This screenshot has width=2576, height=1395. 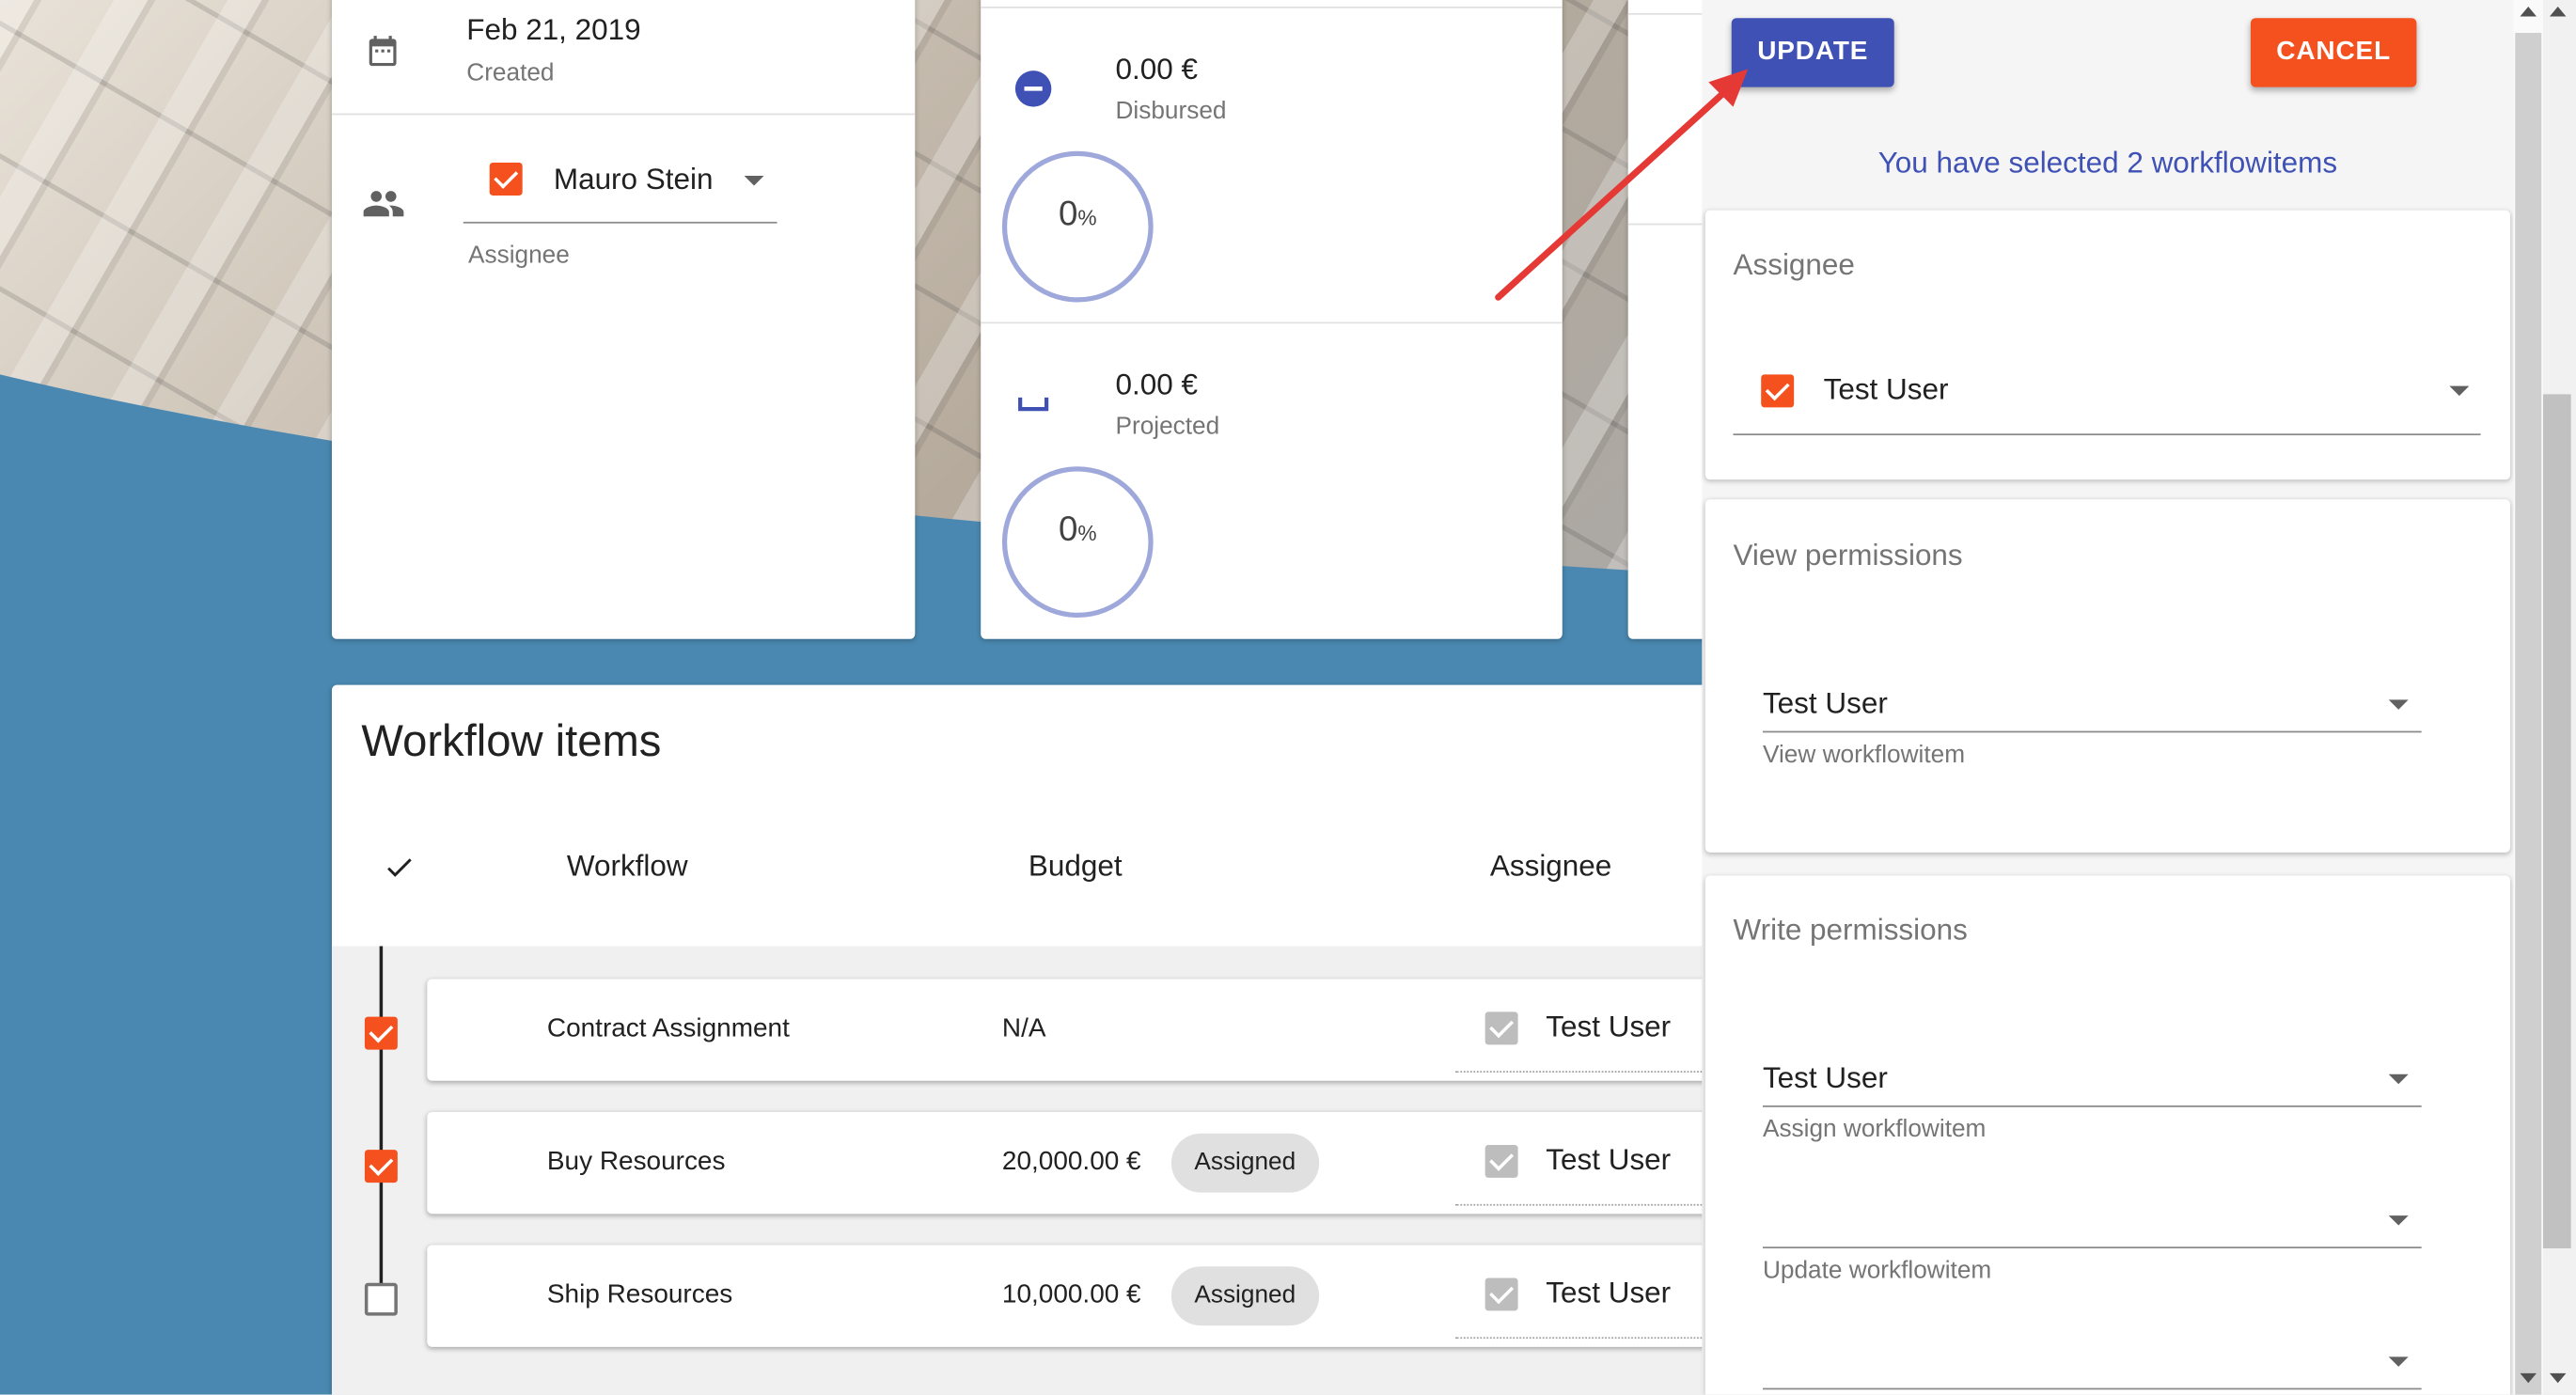 What do you see at coordinates (519, 255) in the screenshot?
I see `assignee-label: Assignee` at bounding box center [519, 255].